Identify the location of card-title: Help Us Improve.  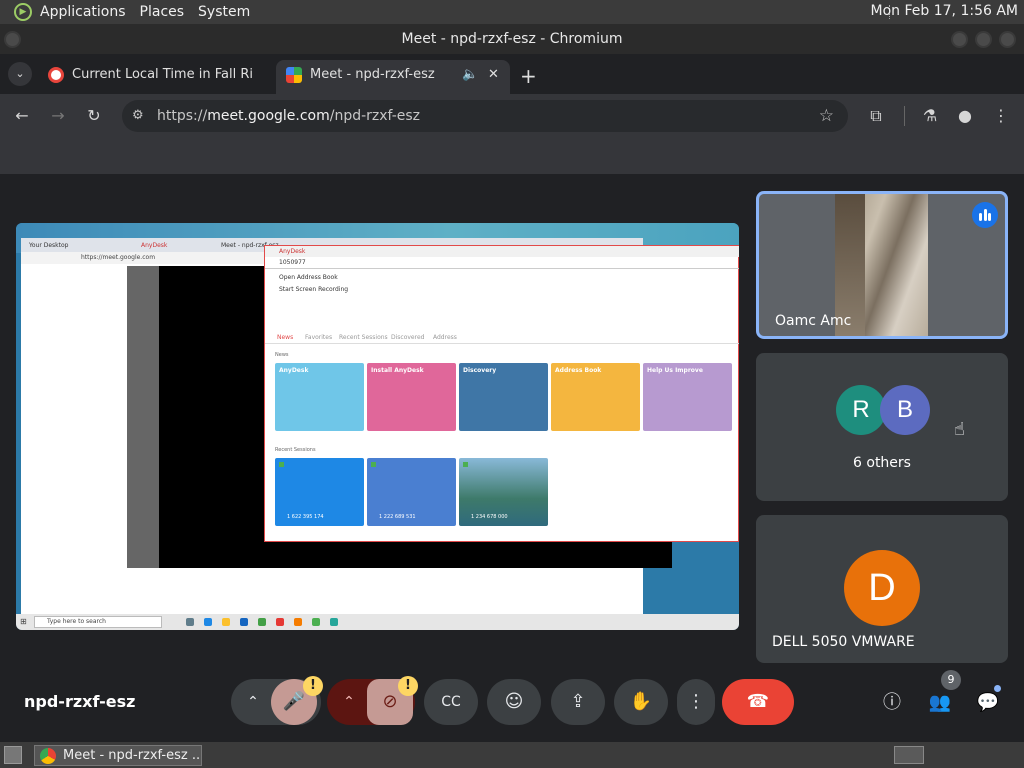
(675, 370).